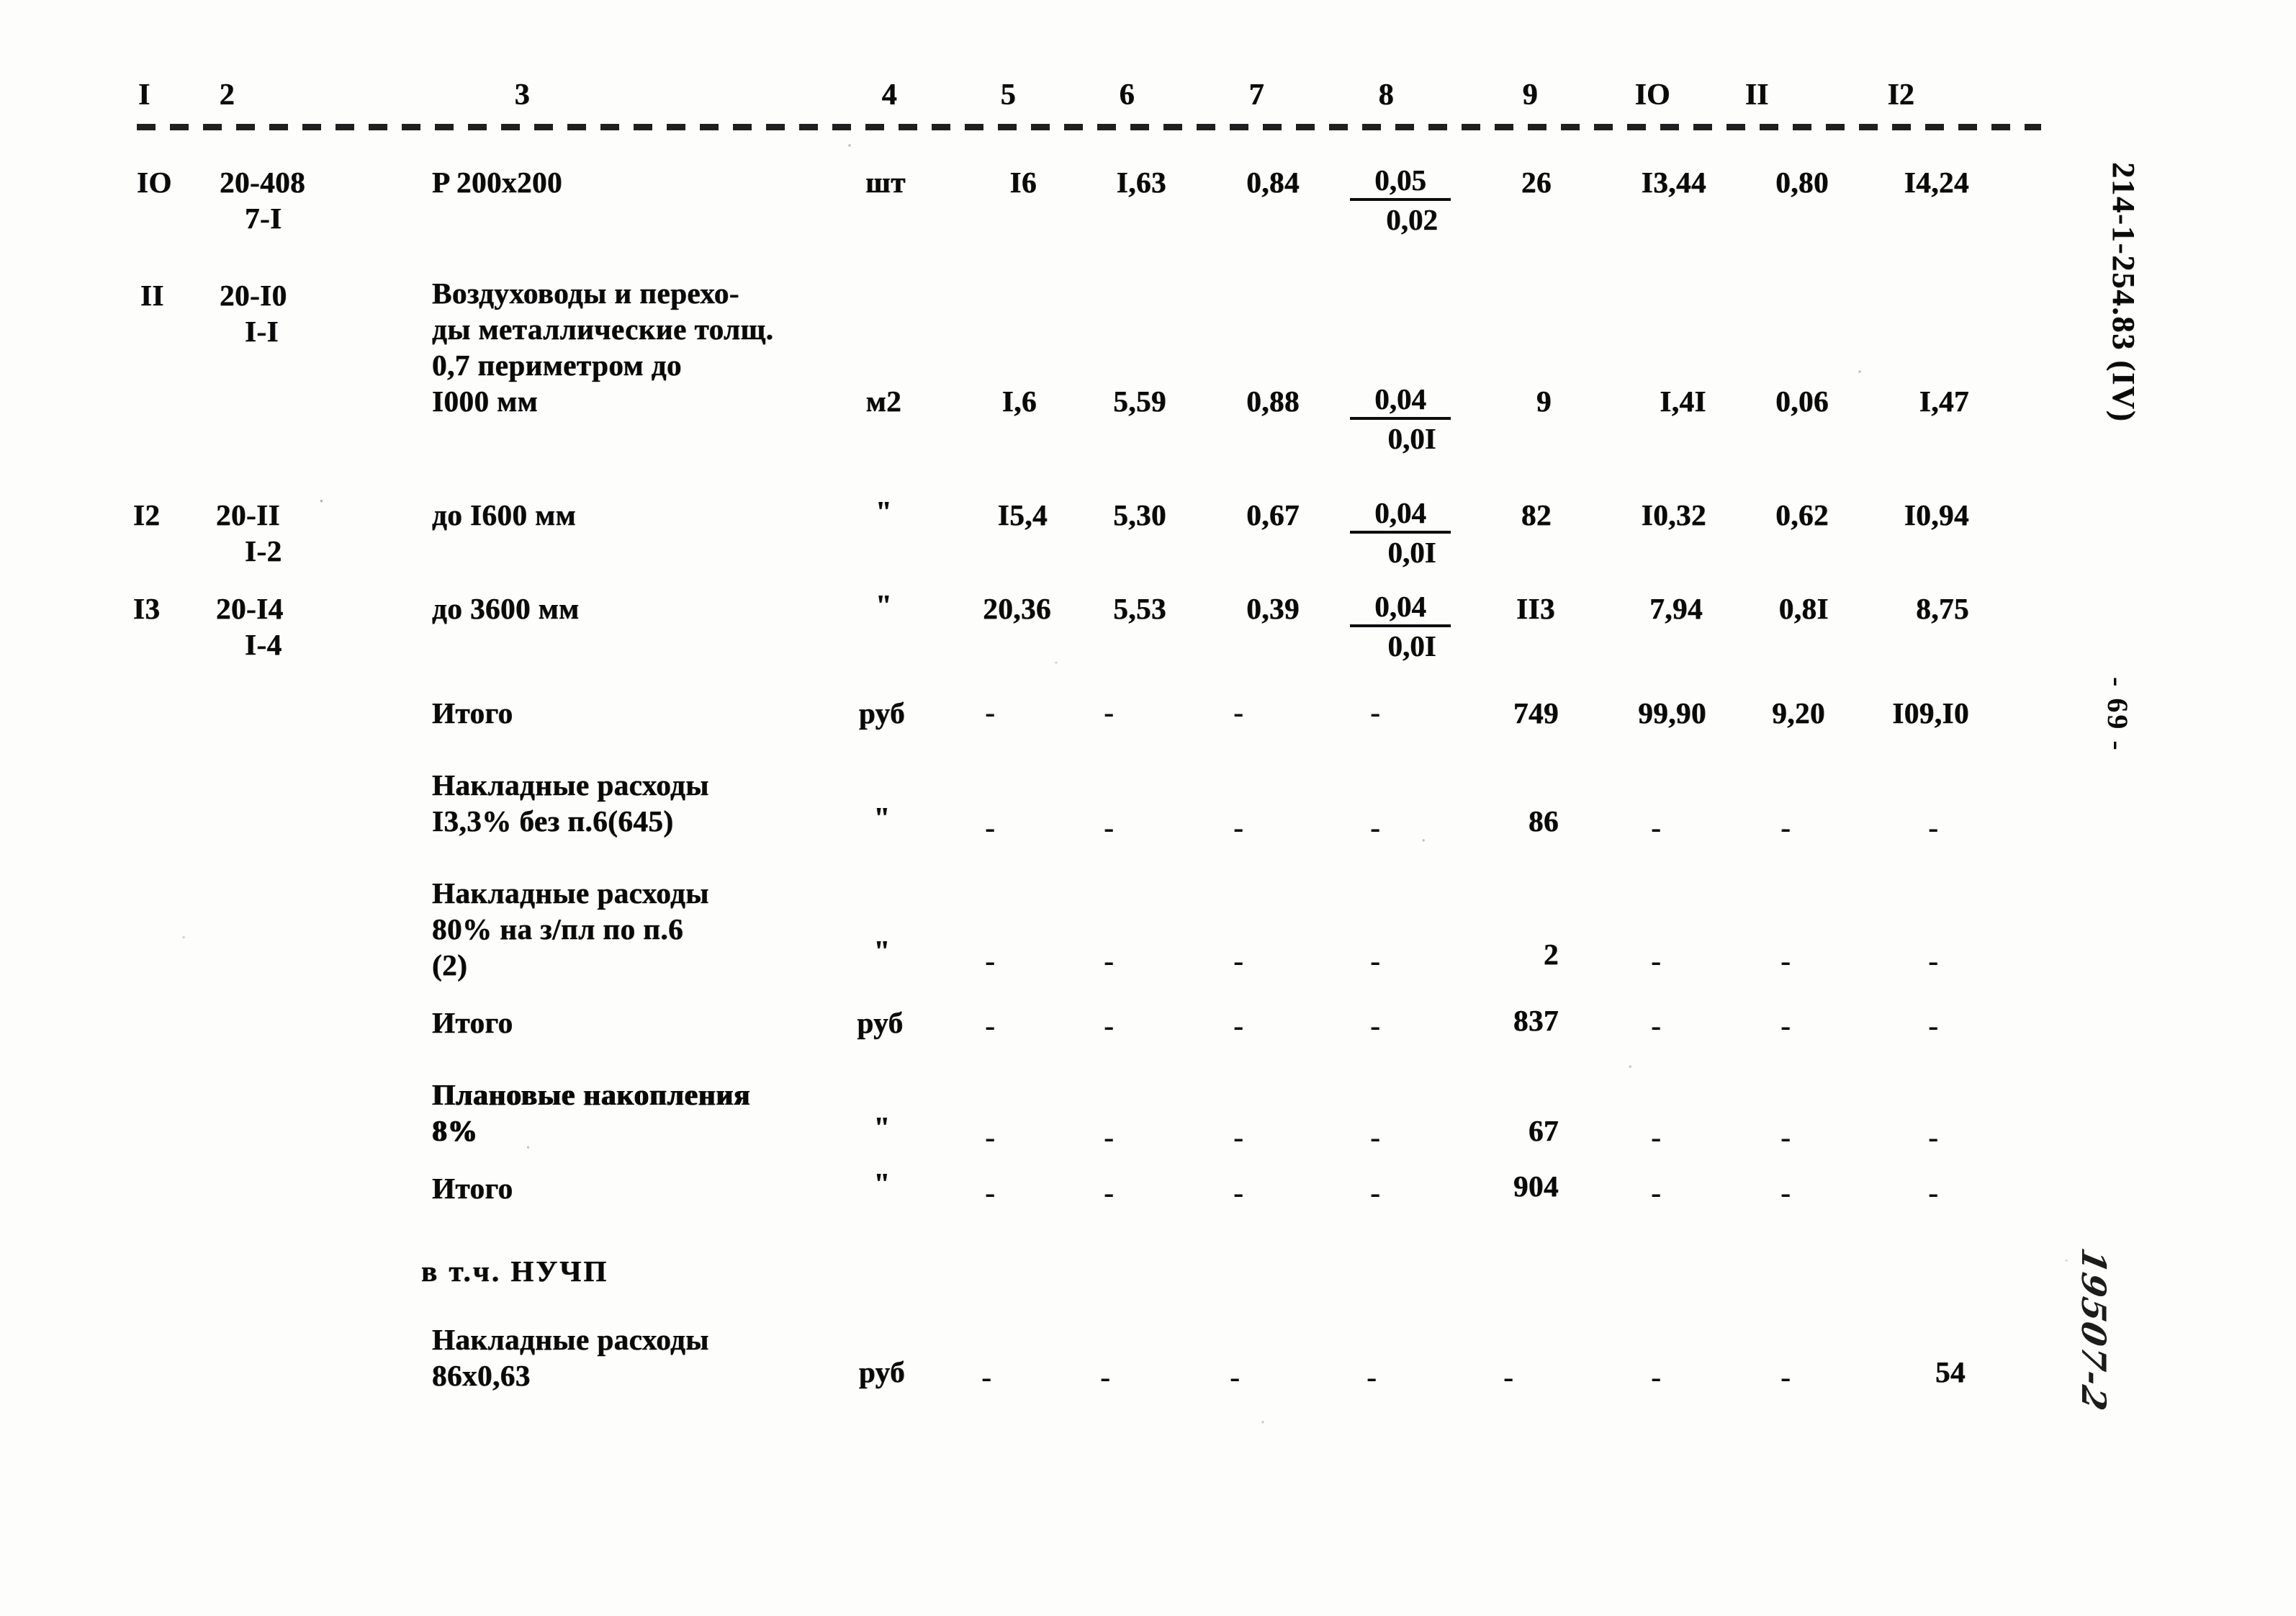 This screenshot has height=1616, width=2296. I want to click on column-header-5: 5, so click(1008, 95).